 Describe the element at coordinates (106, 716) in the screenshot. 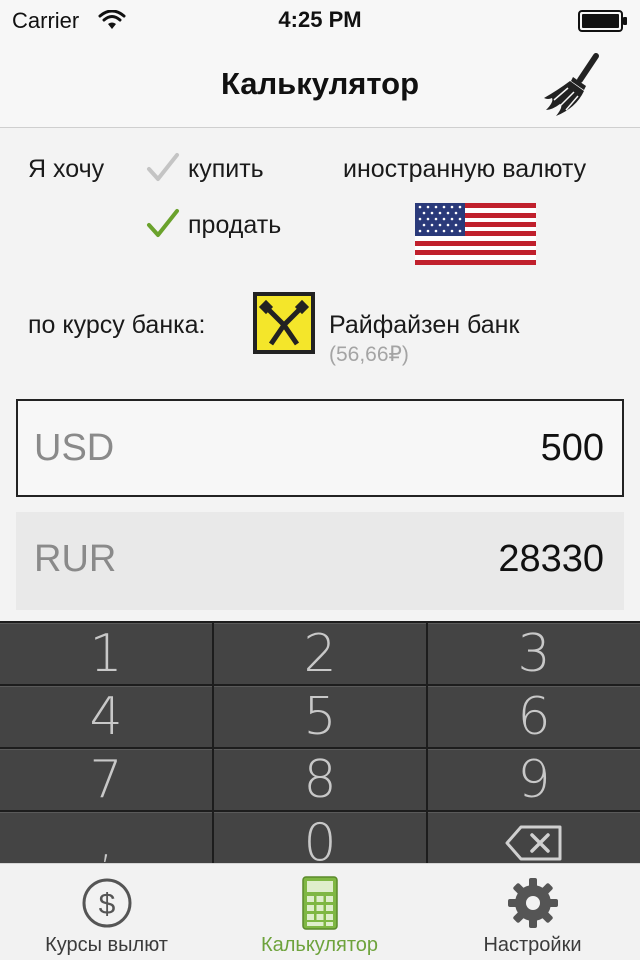

I see `key-4: 4` at that location.